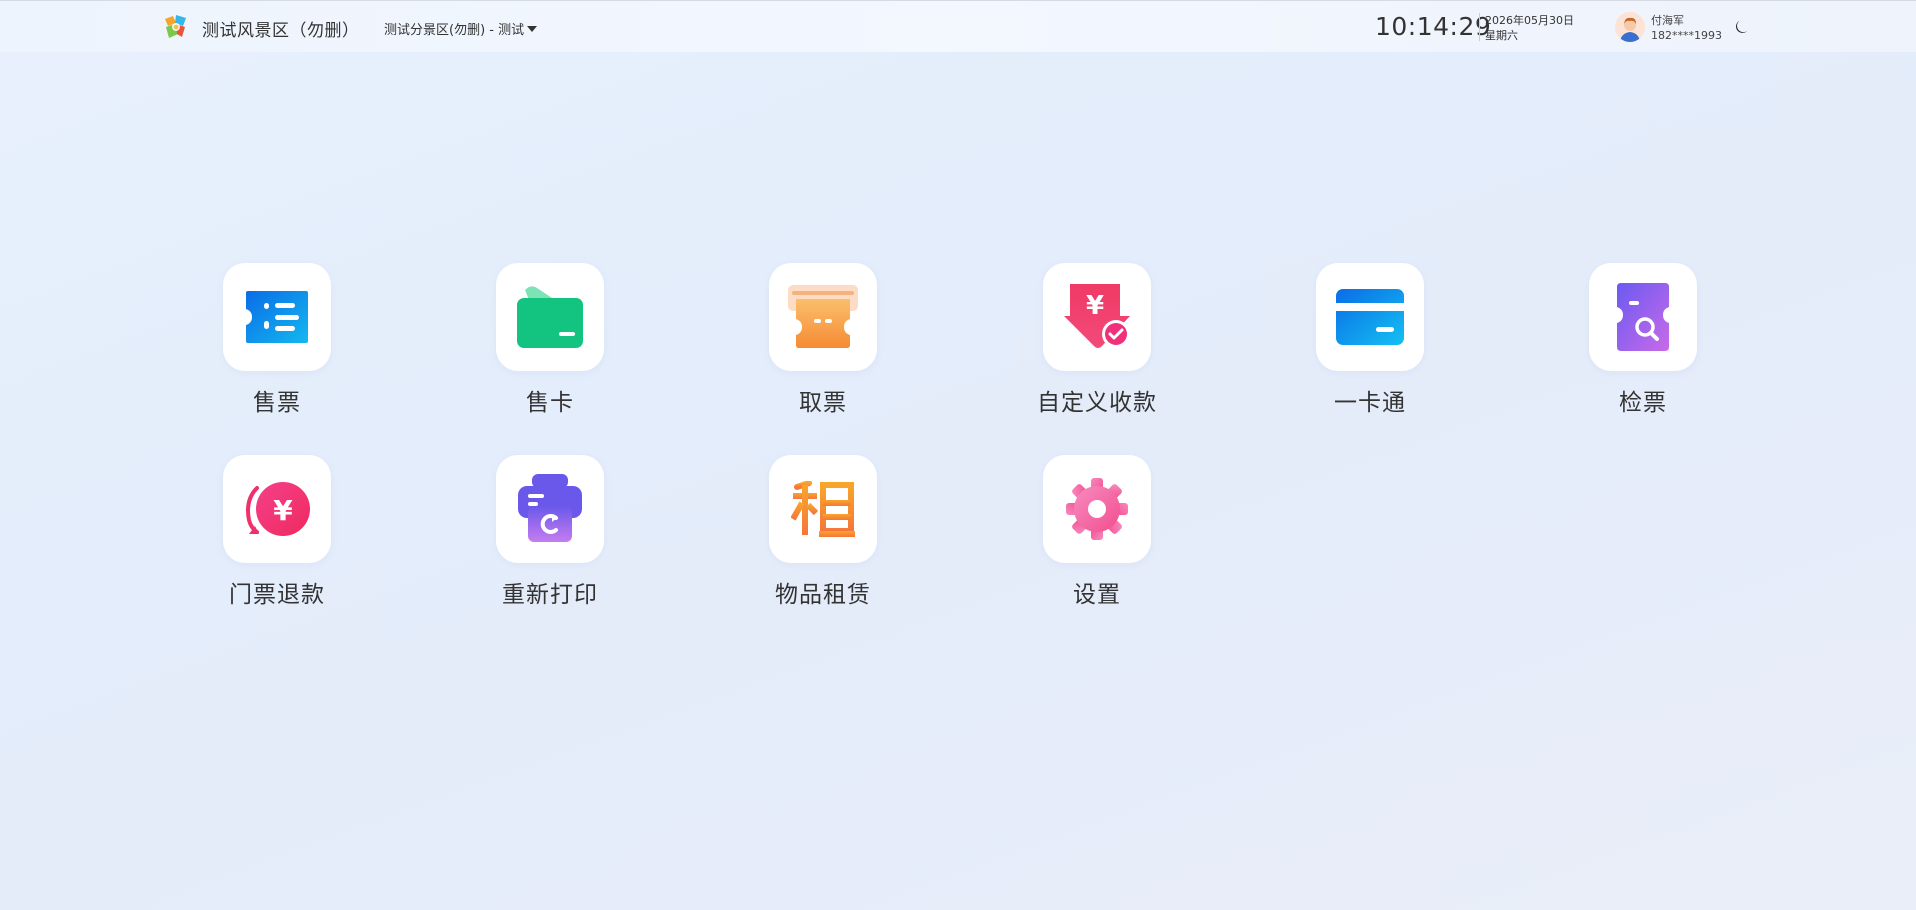 The height and width of the screenshot is (910, 1916). What do you see at coordinates (1529, 28) in the screenshot?
I see `date-block: 2026年05月30日 星期六` at bounding box center [1529, 28].